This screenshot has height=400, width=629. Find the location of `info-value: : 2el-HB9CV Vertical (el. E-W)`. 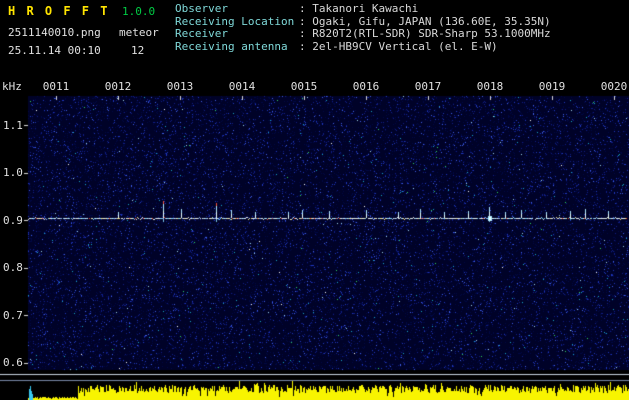

info-value: : 2el-HB9CV Vertical (el. E-W) is located at coordinates (398, 46).